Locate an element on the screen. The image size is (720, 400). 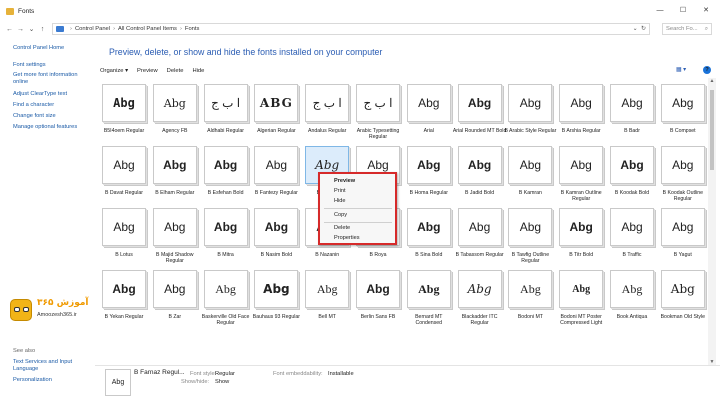
view-options-icon: ▦ ▾ is located at coordinates (681, 70).